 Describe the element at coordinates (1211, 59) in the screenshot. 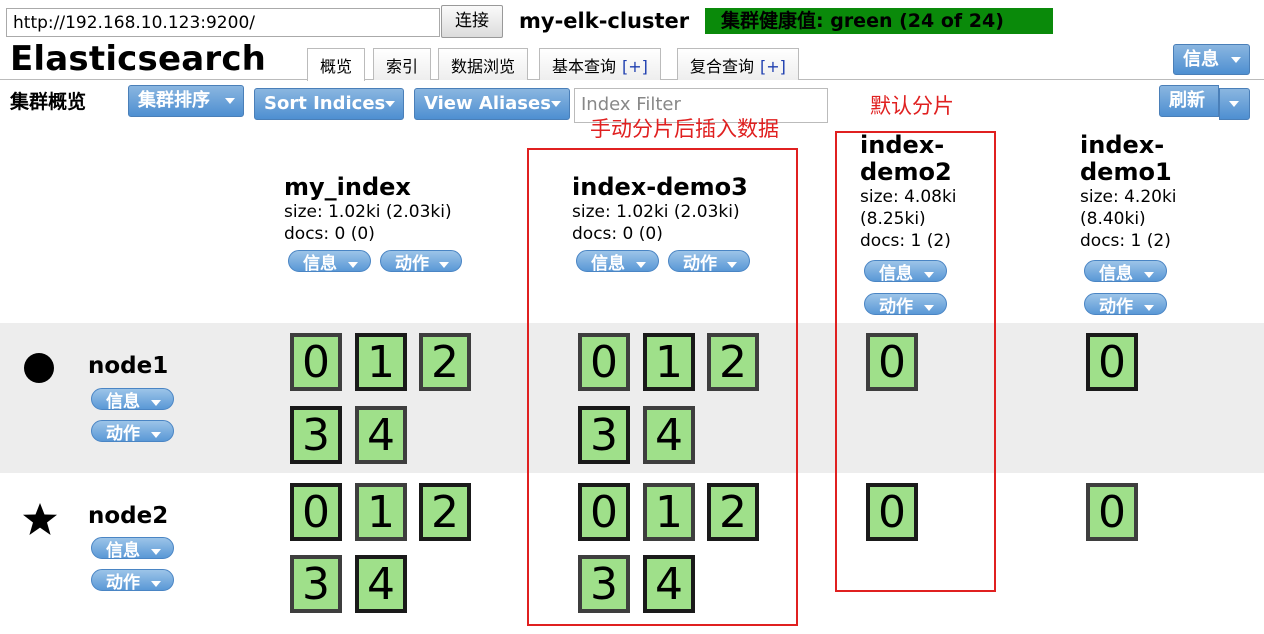

I see `info-menu-button: 信息` at that location.